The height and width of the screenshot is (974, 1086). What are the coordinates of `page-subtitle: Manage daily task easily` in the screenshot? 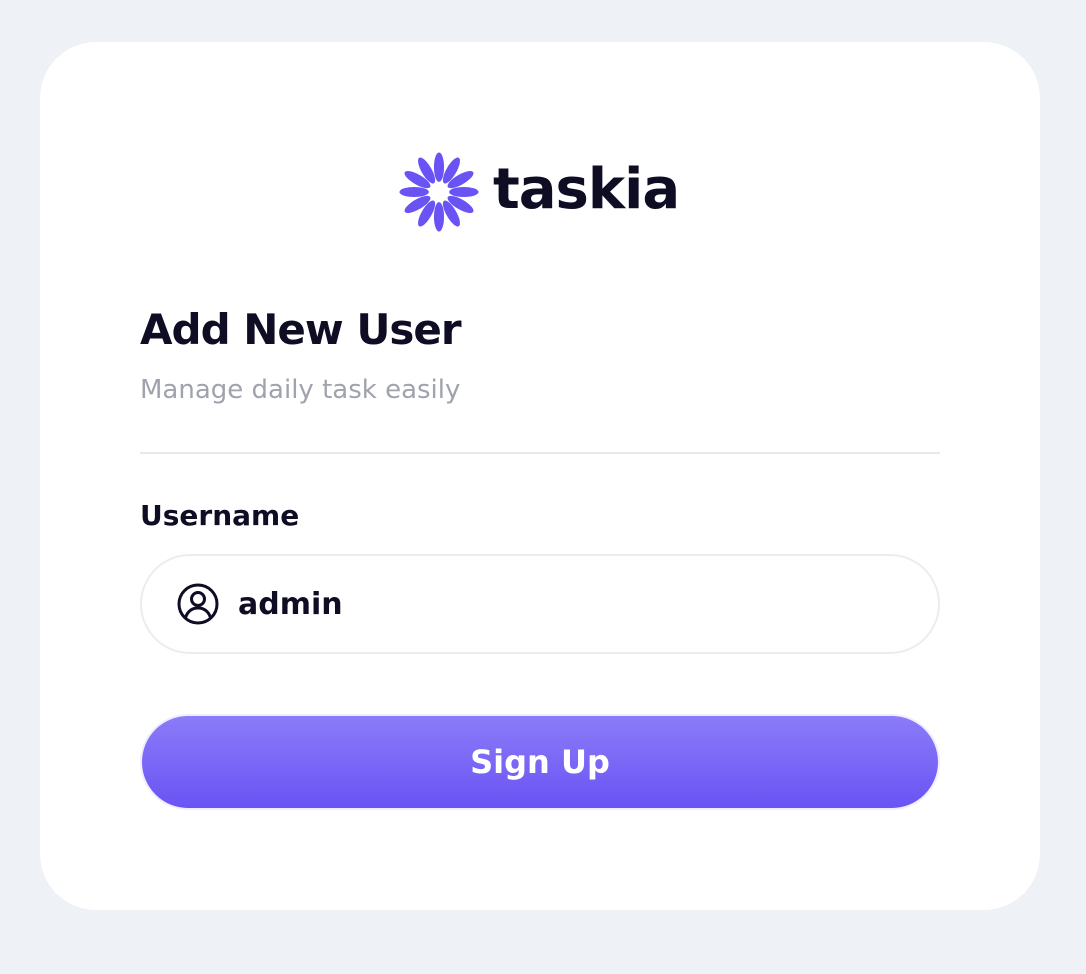 It's located at (300, 390).